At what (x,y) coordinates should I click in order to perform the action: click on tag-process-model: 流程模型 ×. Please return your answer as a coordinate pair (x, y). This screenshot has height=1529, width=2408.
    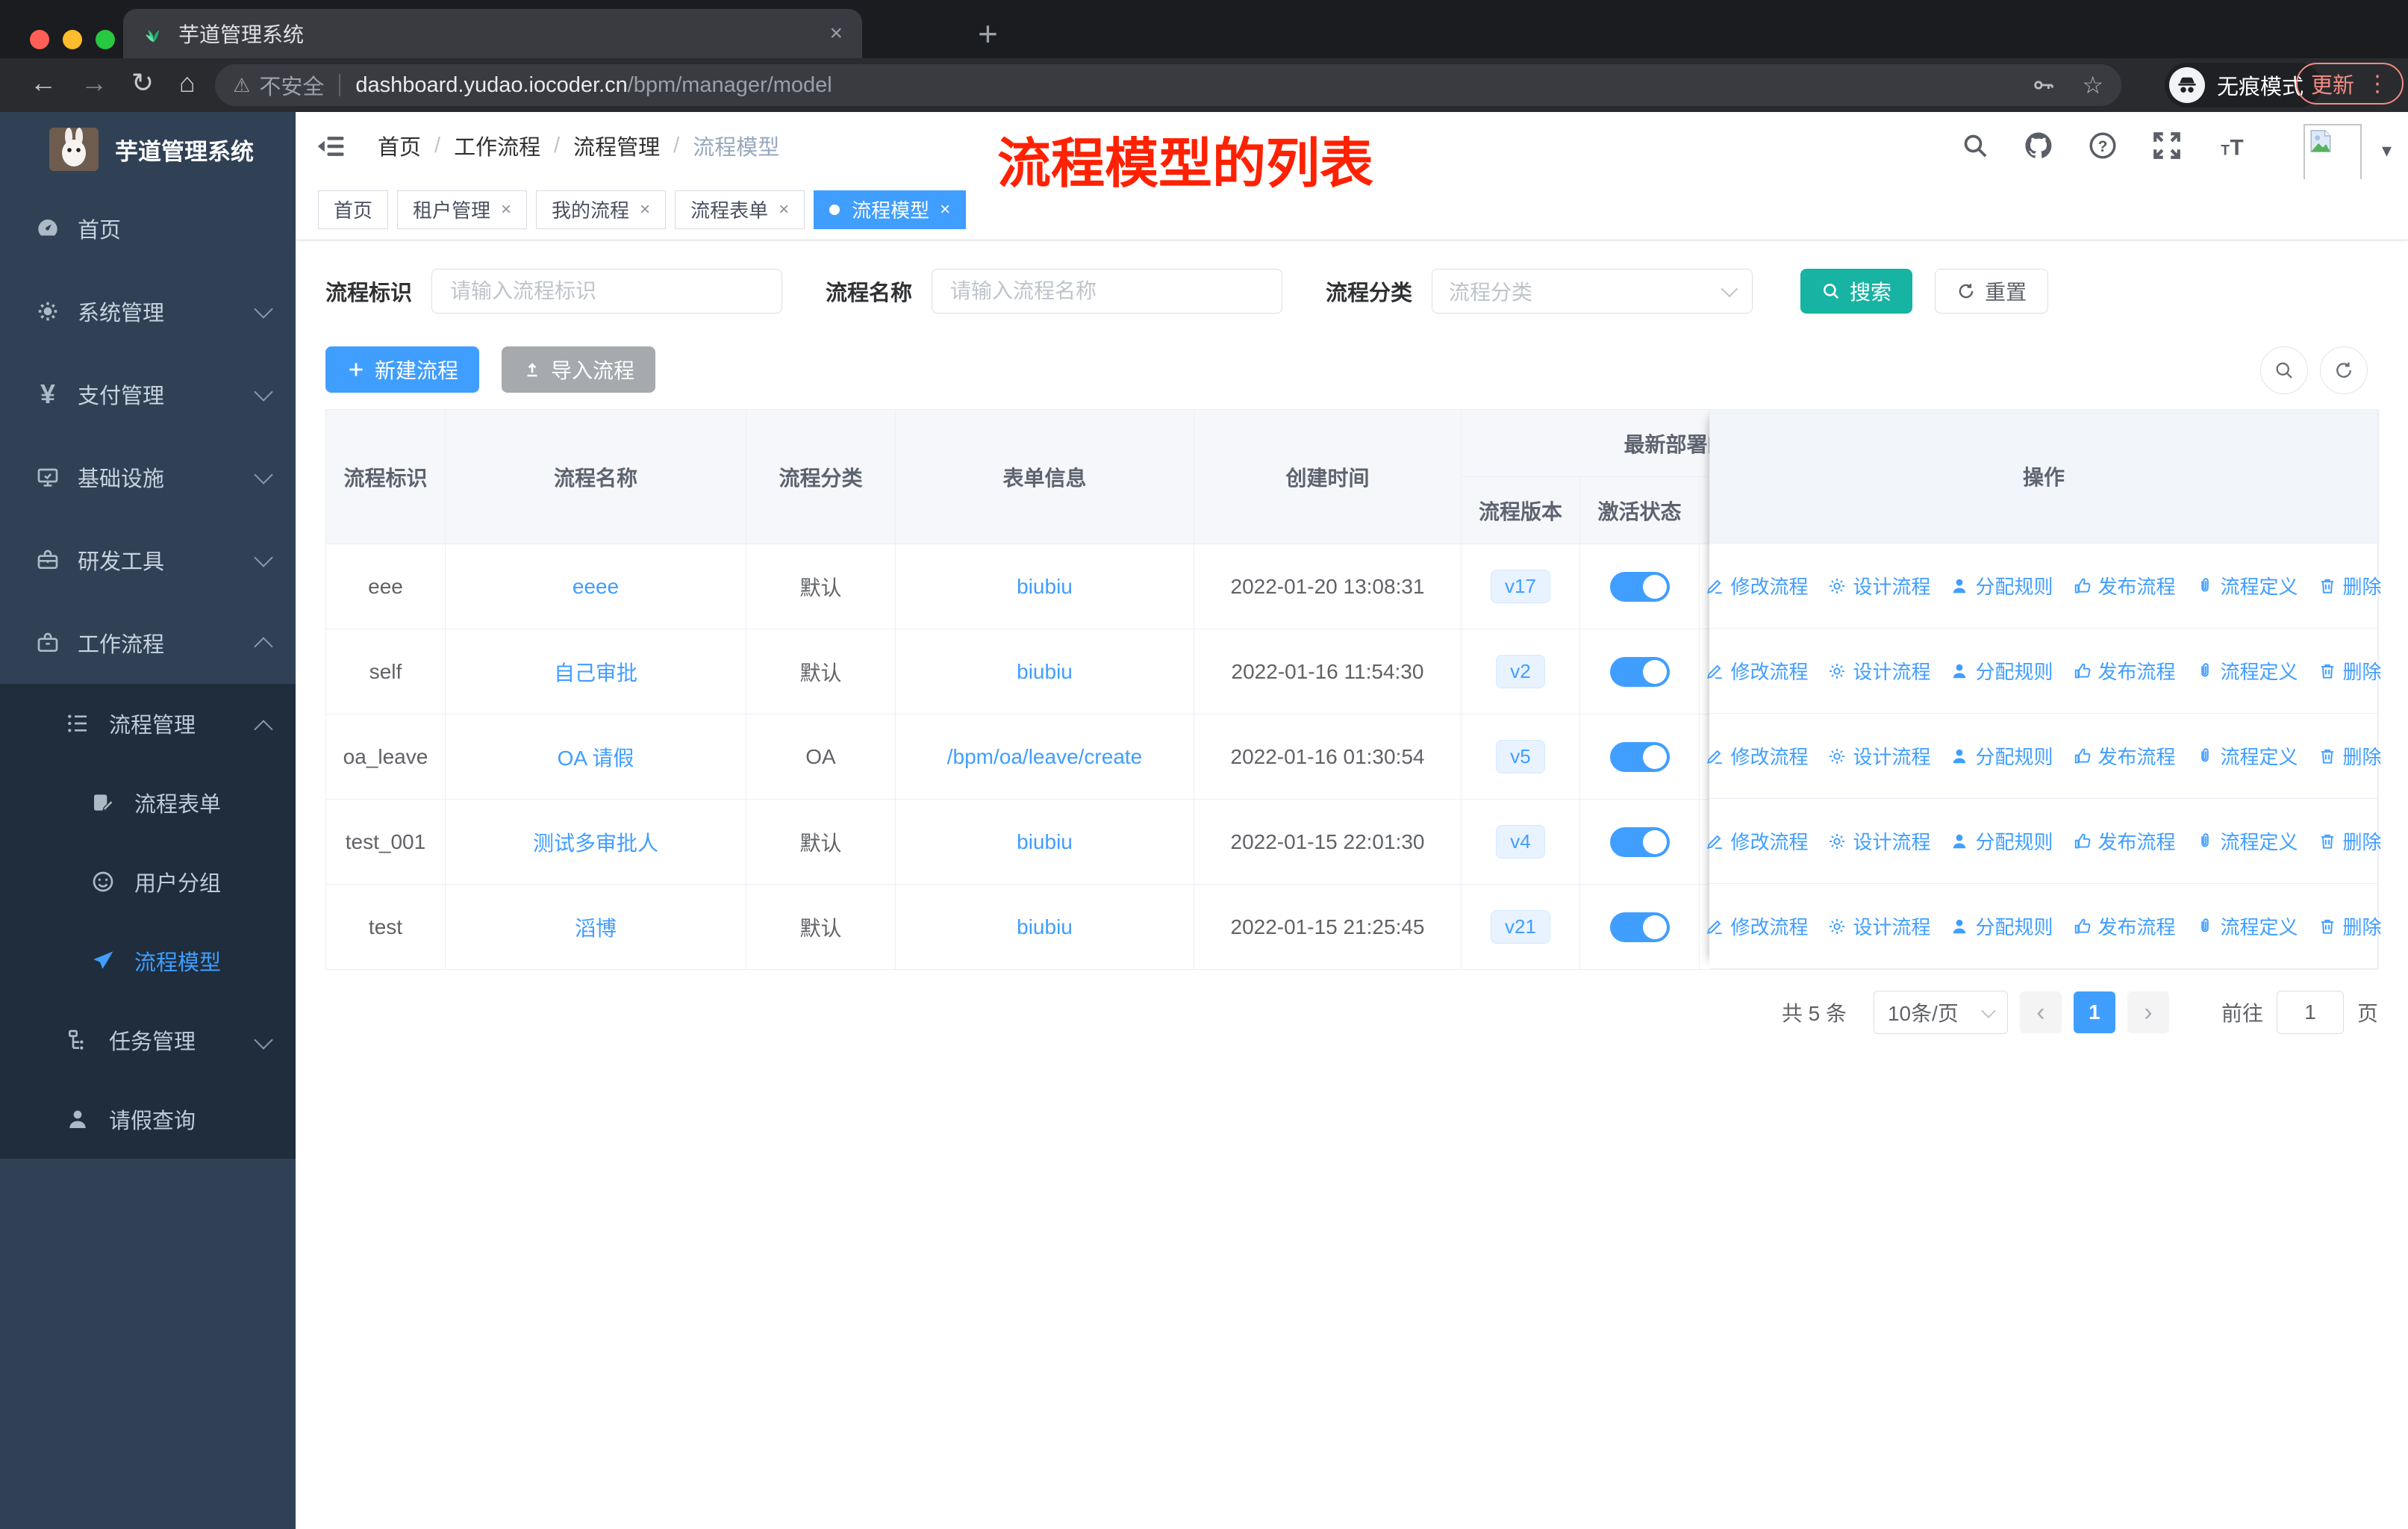
    Looking at the image, I should click on (890, 209).